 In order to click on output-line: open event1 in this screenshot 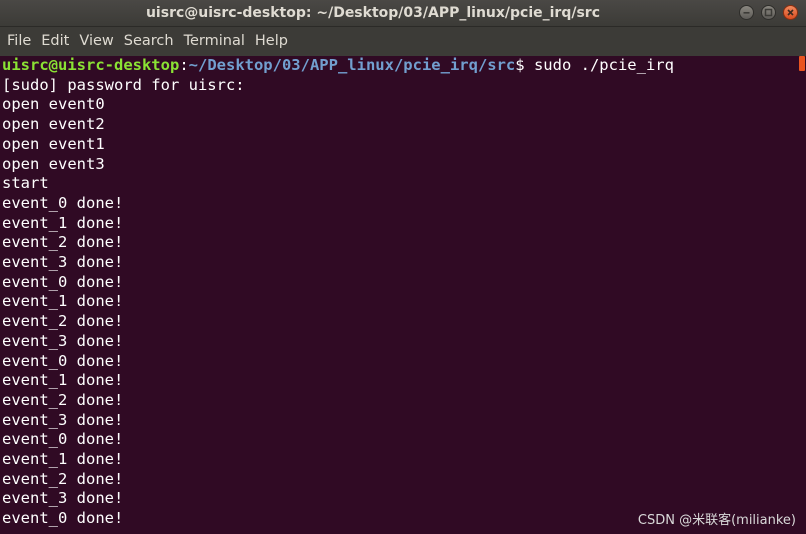, I will do `click(53, 143)`.